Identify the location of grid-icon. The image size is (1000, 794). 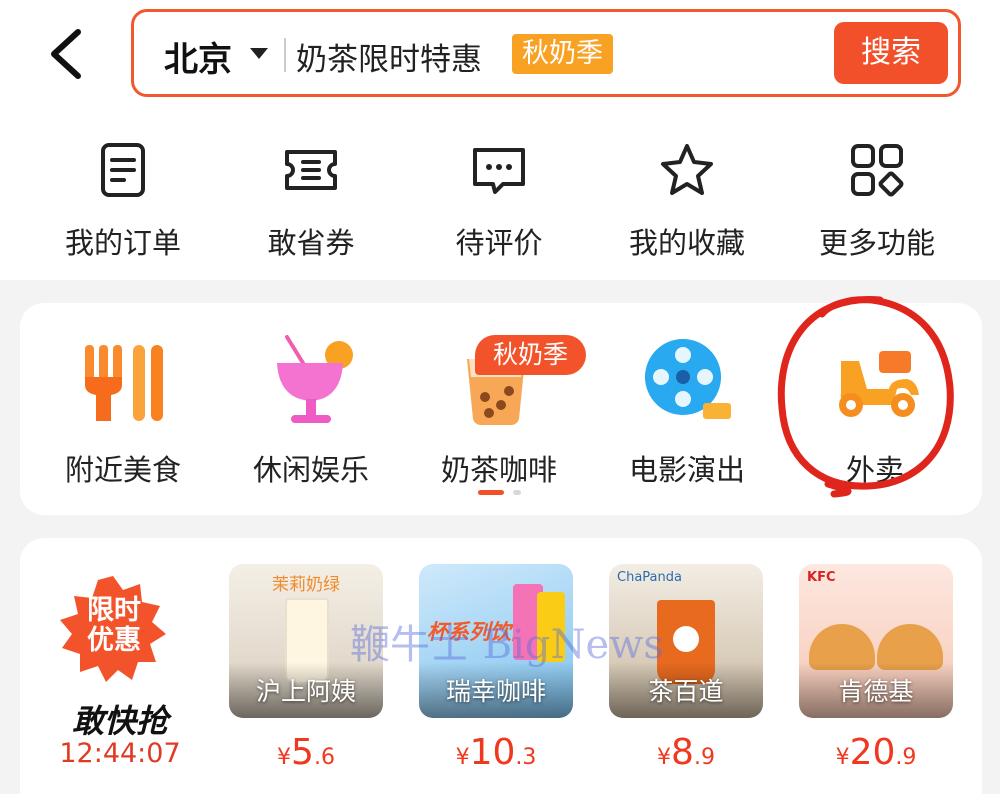
(877, 170).